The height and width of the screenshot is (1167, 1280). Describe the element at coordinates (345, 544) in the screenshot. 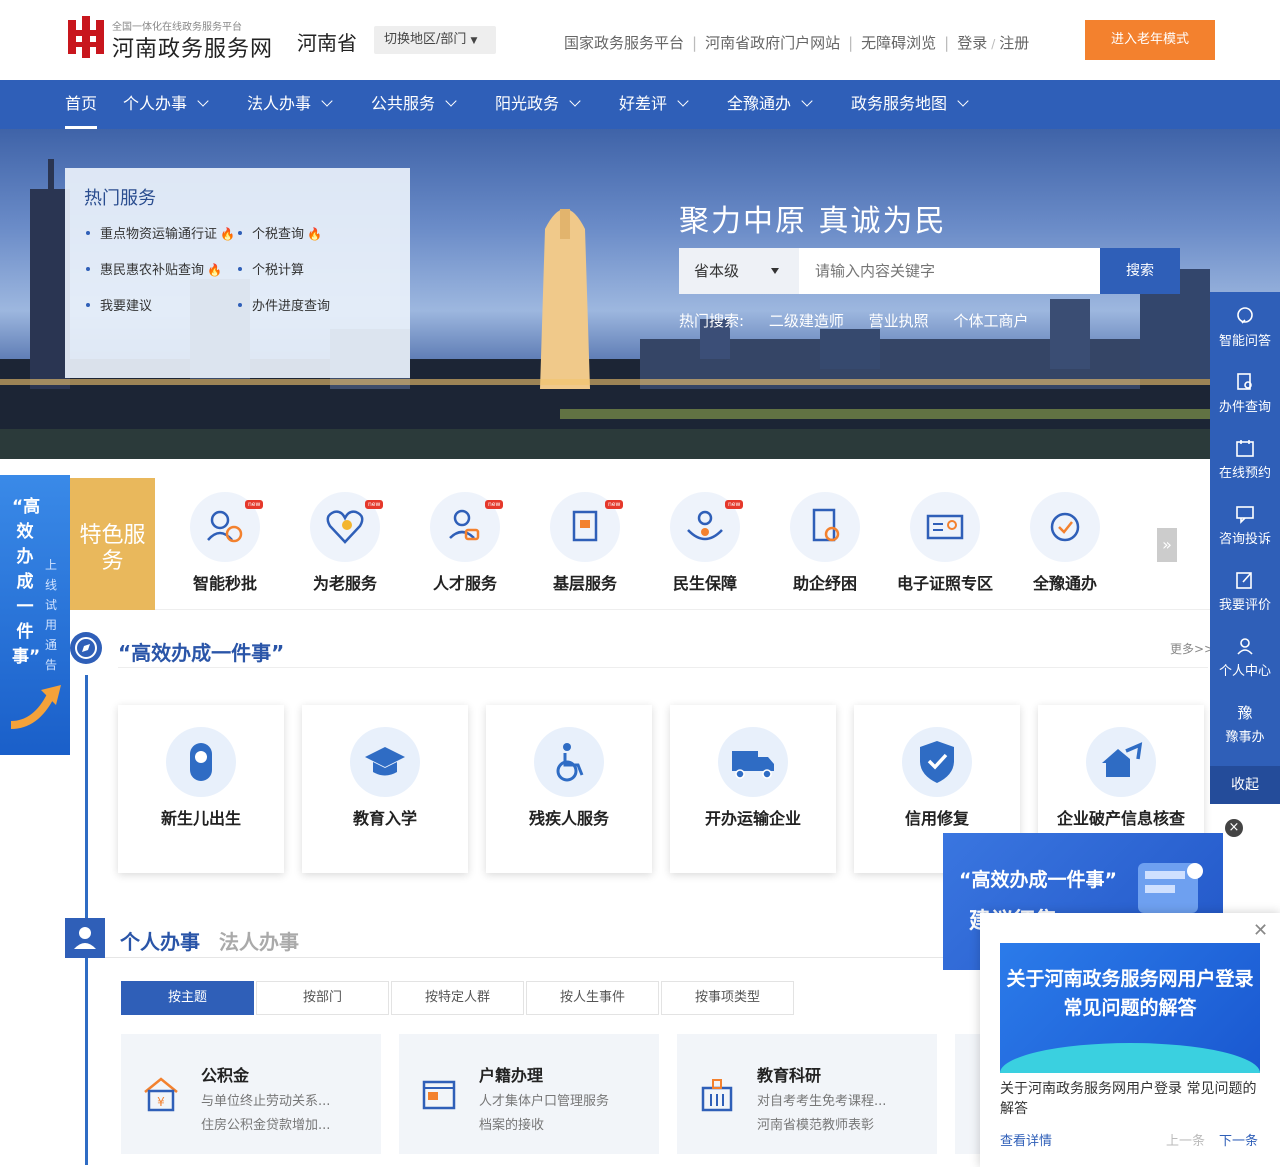

I see `feature-item-elderly: new 为老服务` at that location.